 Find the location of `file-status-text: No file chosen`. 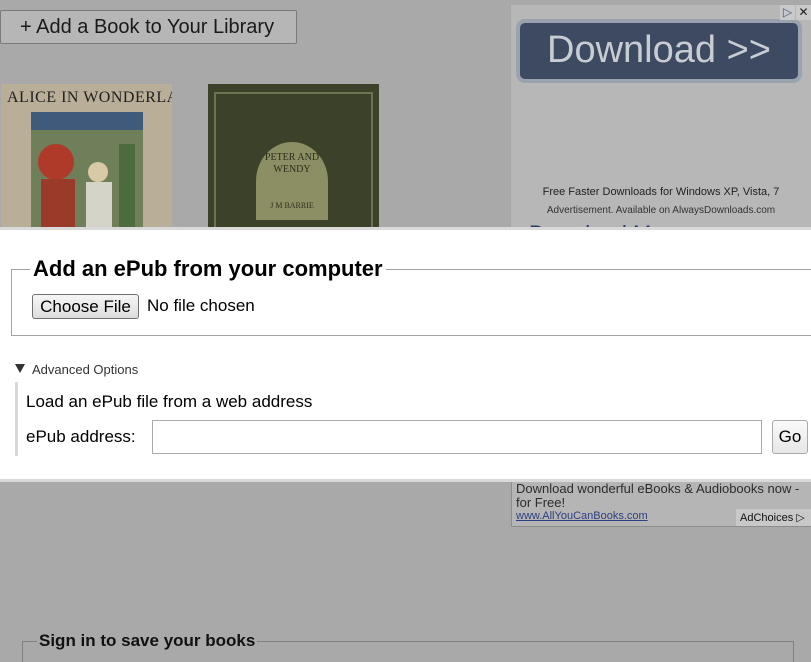

file-status-text: No file chosen is located at coordinates (201, 305).